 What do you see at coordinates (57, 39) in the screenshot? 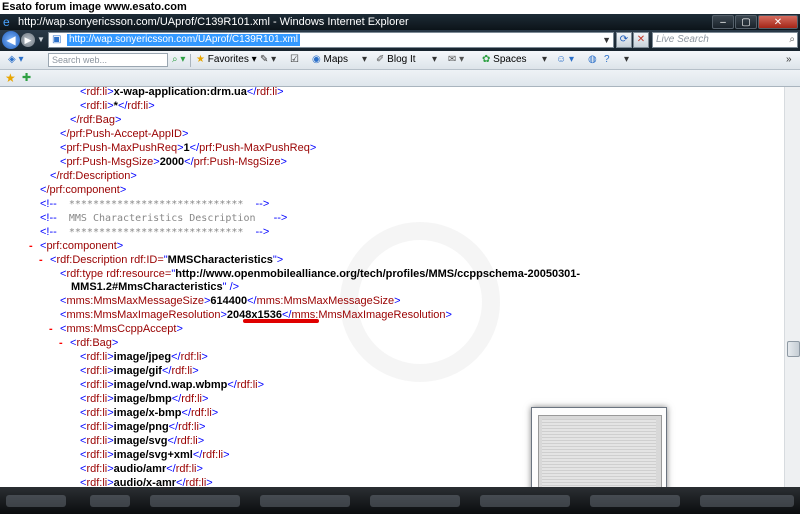
I see `page-icon: ▣` at bounding box center [57, 39].